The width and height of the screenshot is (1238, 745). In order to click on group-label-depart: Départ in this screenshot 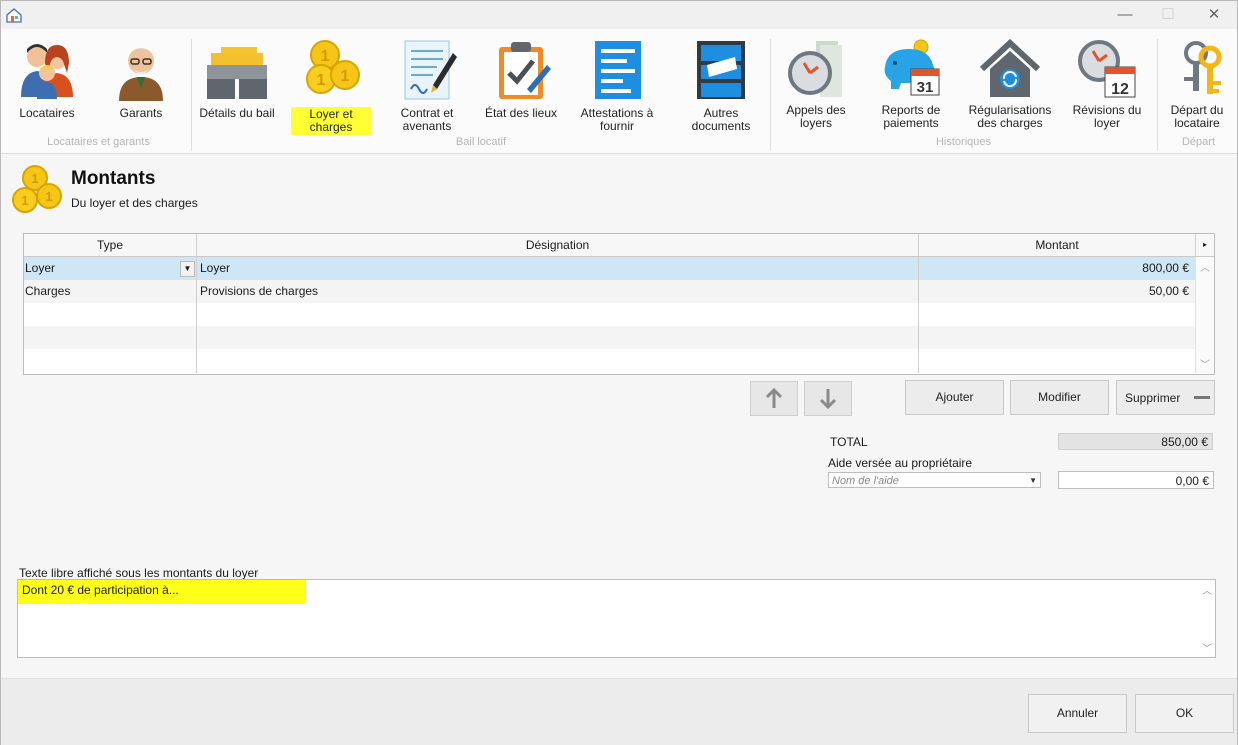, I will do `click(1198, 142)`.